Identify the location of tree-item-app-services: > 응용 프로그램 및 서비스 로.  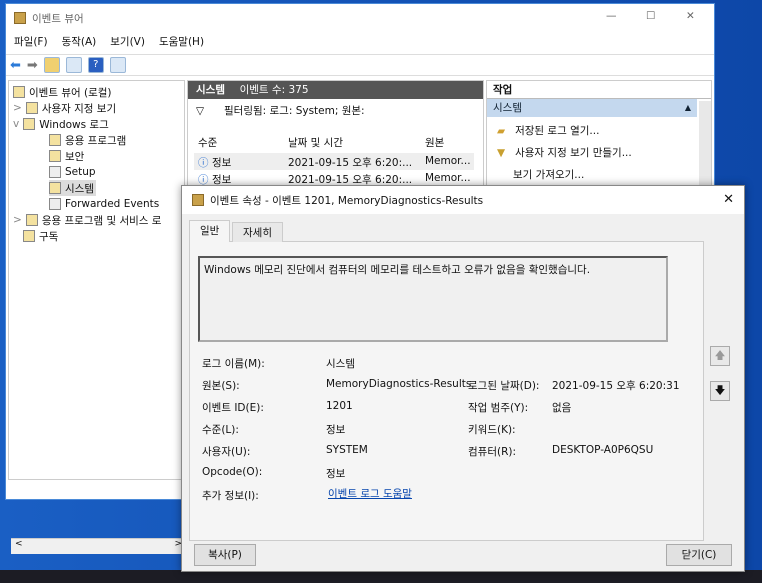
(87, 220).